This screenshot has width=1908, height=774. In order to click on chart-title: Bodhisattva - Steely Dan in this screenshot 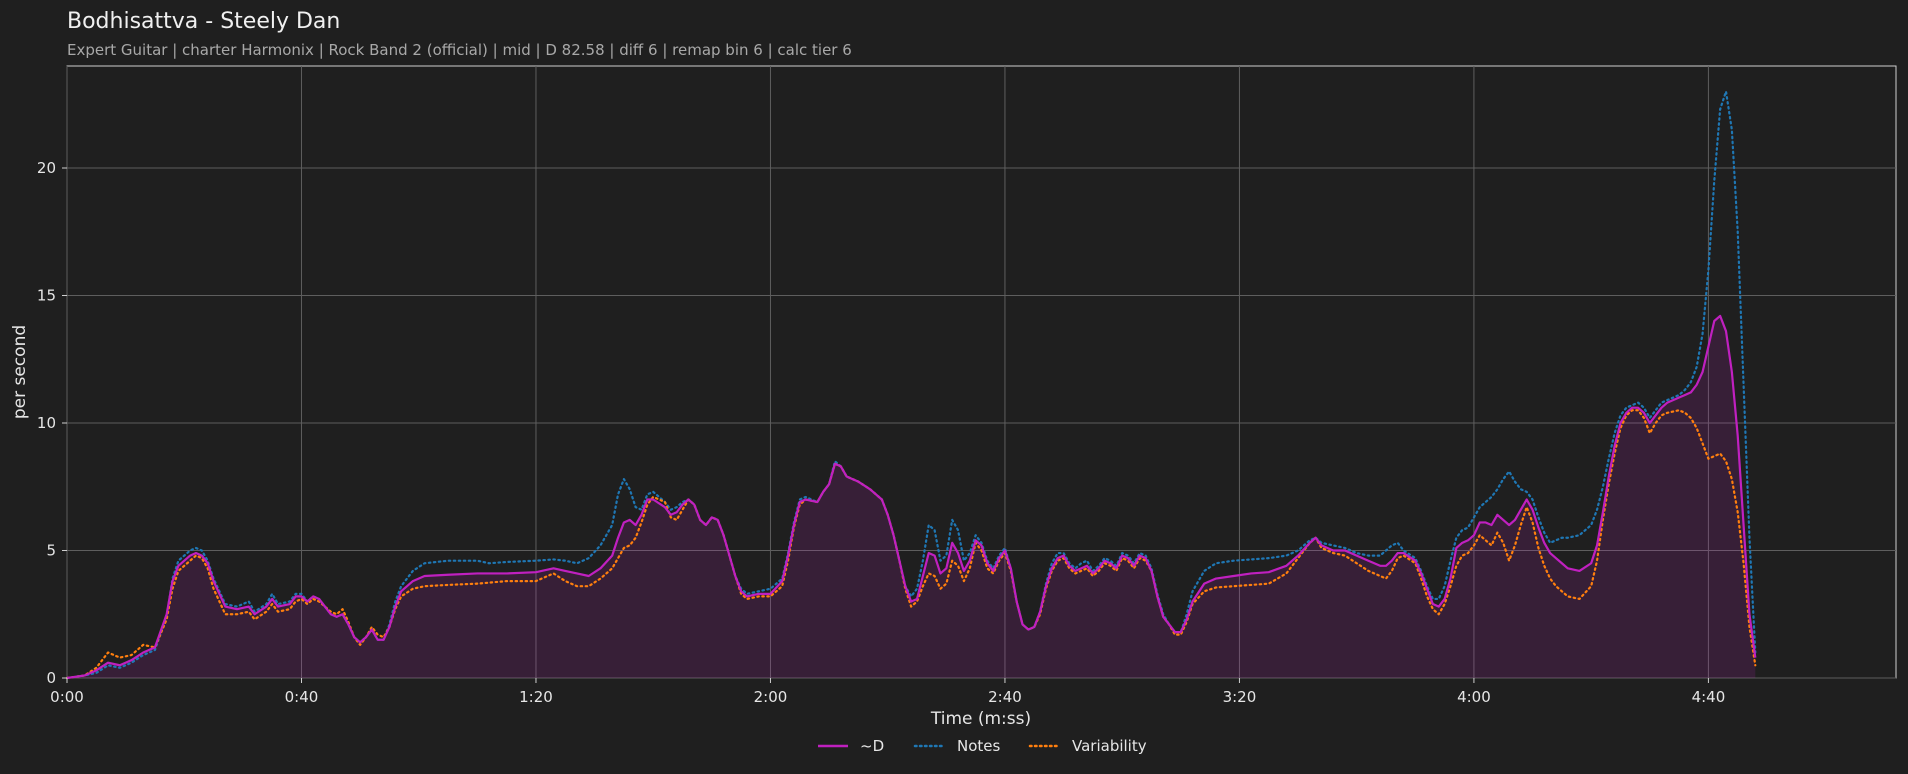, I will do `click(203, 21)`.